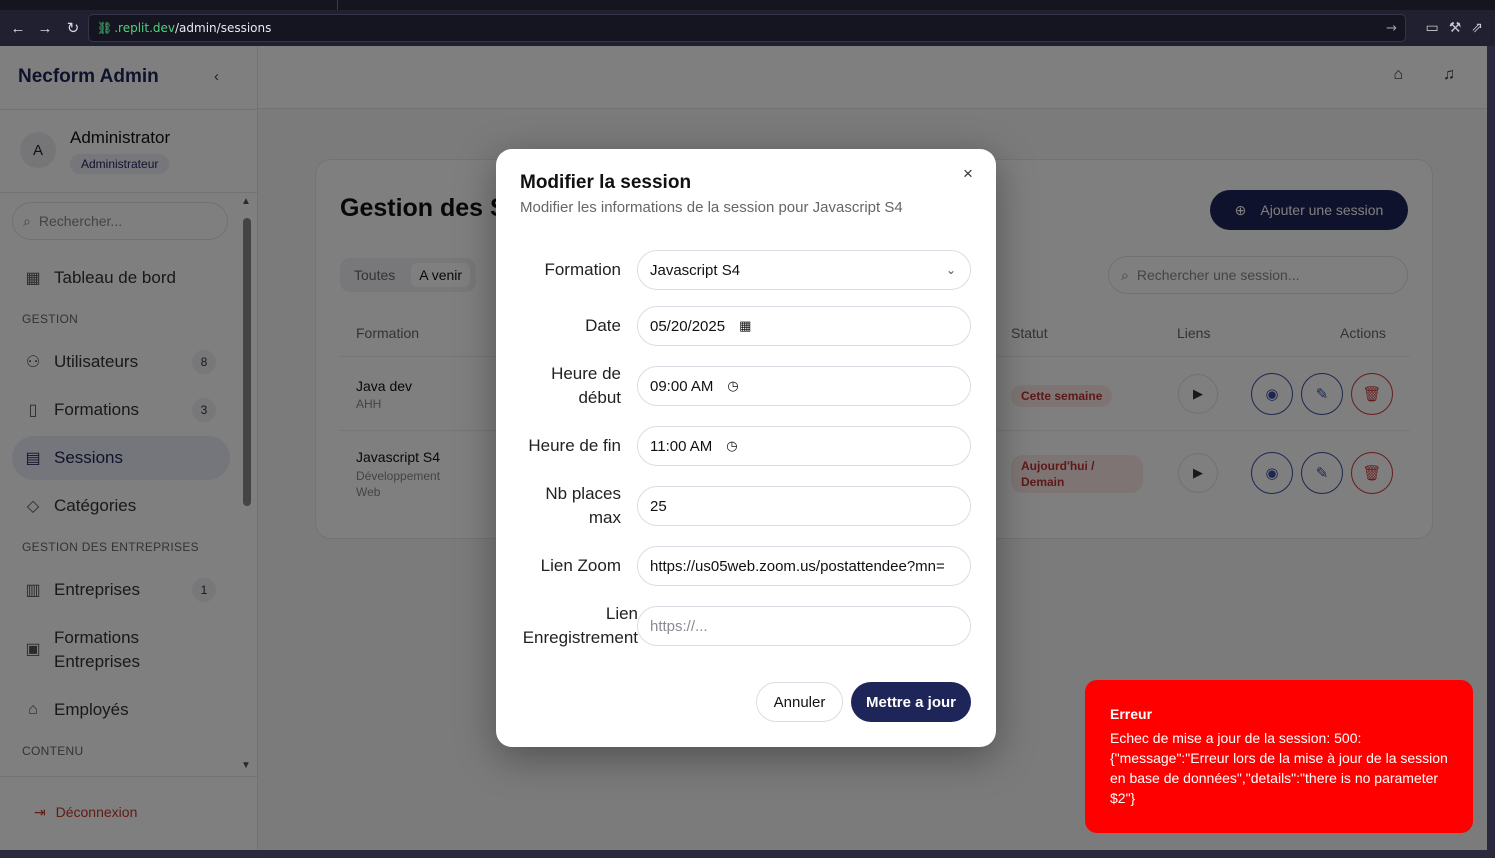 This screenshot has height=858, width=1495. Describe the element at coordinates (580, 565) in the screenshot. I see `zoom-link-label: Lien Zoom` at that location.